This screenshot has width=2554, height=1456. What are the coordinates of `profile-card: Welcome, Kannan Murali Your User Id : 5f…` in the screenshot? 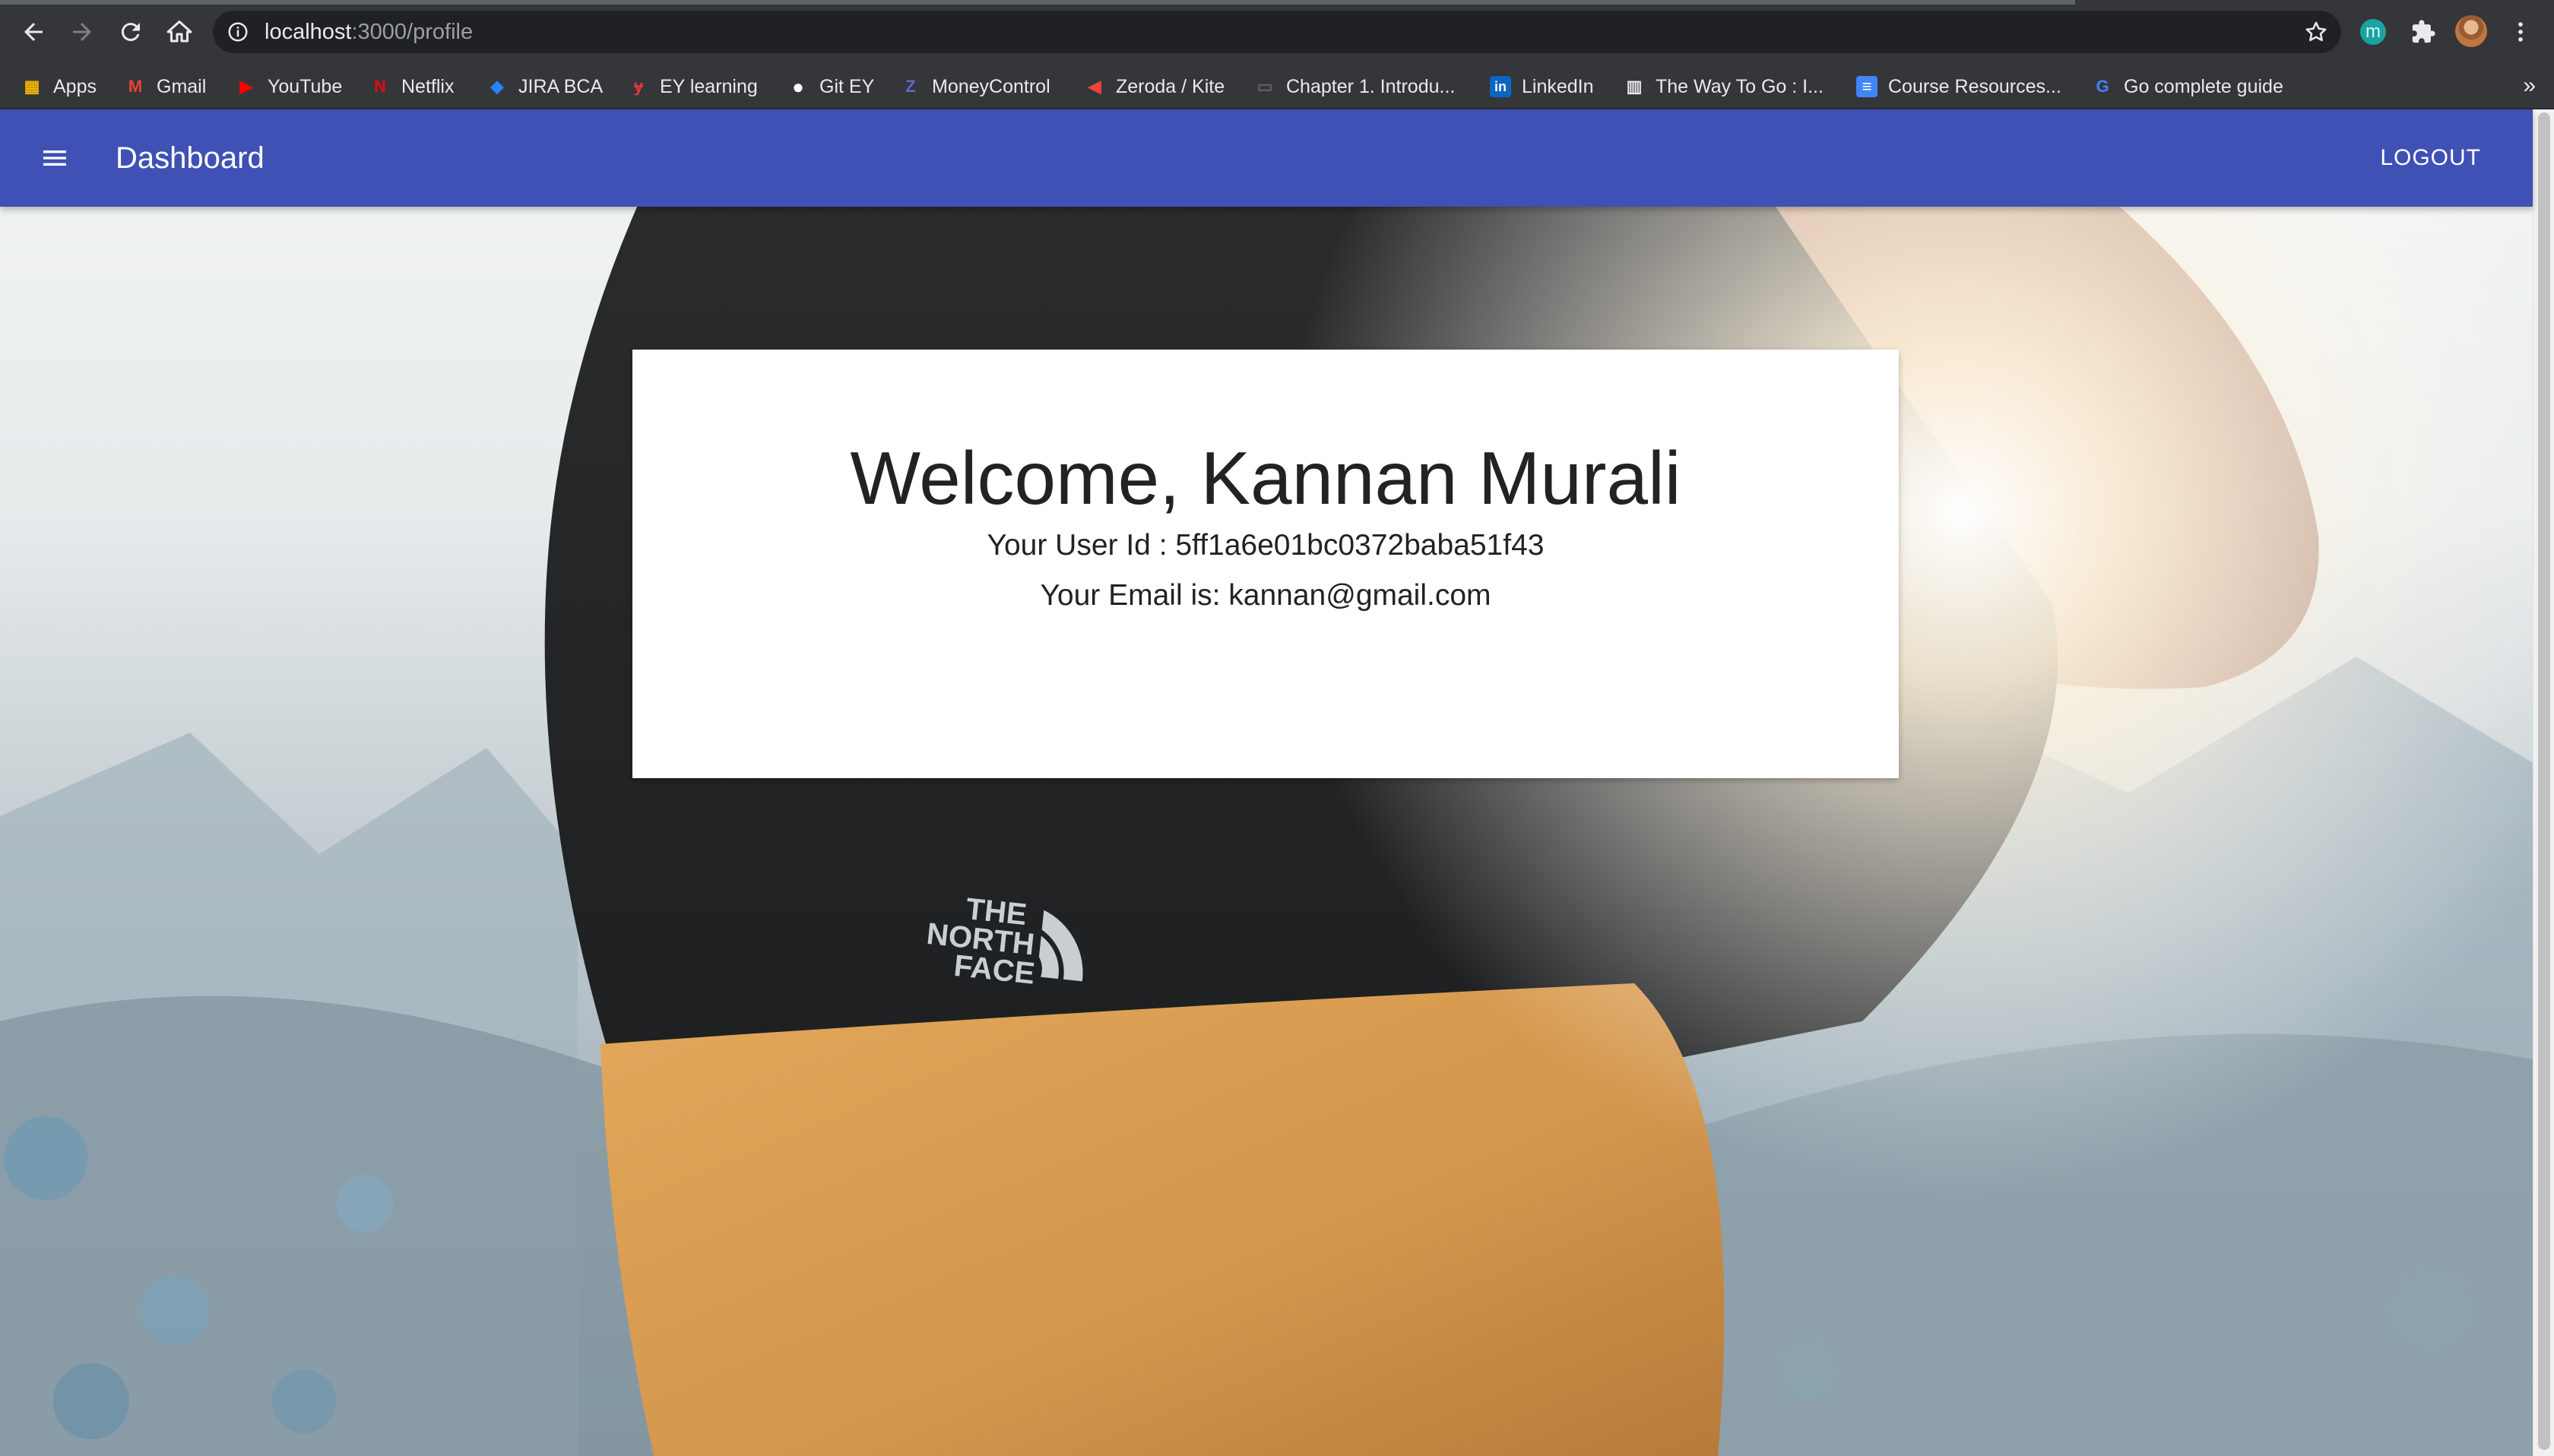 It's located at (1265, 564).